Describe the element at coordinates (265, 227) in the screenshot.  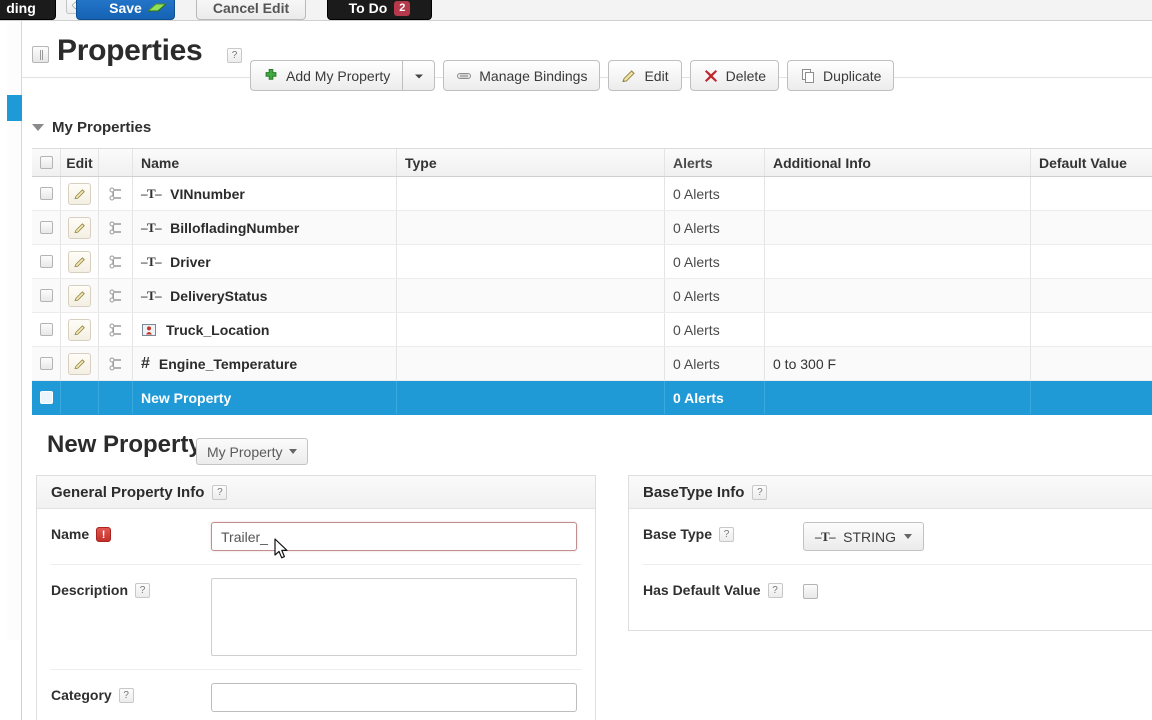
I see `row-name-cell: –T– BillofladingNumber` at that location.